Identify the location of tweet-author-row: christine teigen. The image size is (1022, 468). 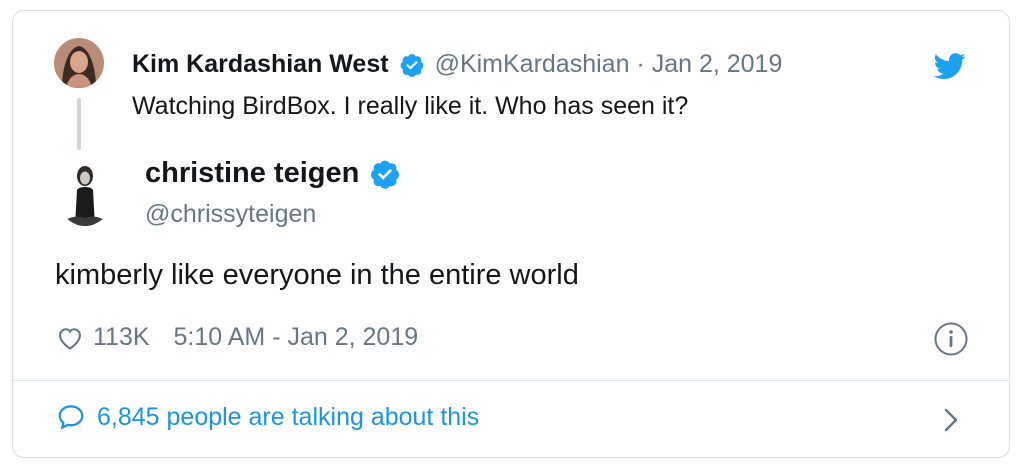
(273, 173).